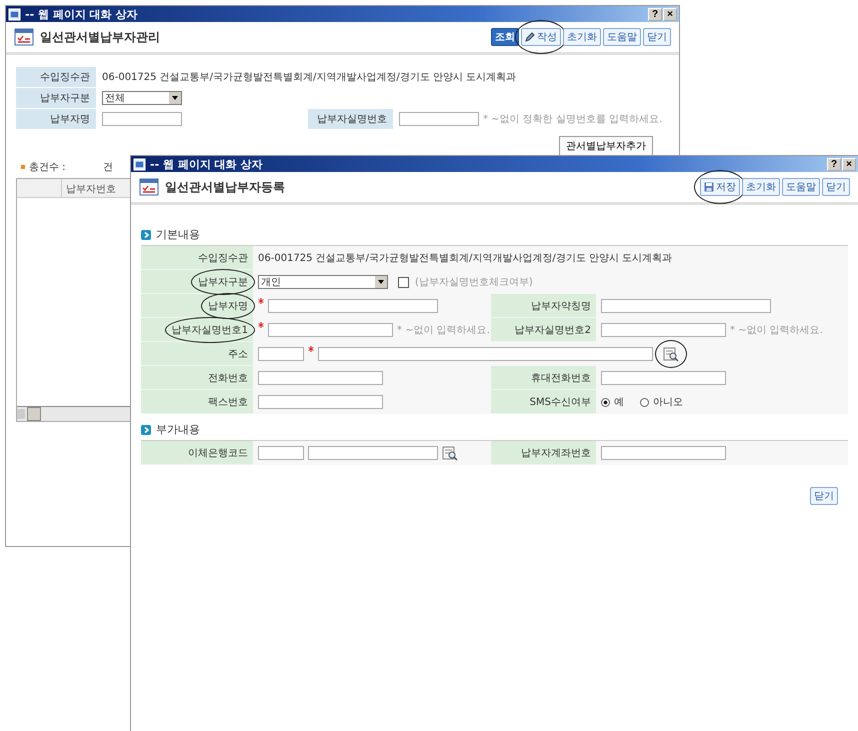  I want to click on hint-text: * ~없이 정확한 실명번호를 입력하세요., so click(572, 119).